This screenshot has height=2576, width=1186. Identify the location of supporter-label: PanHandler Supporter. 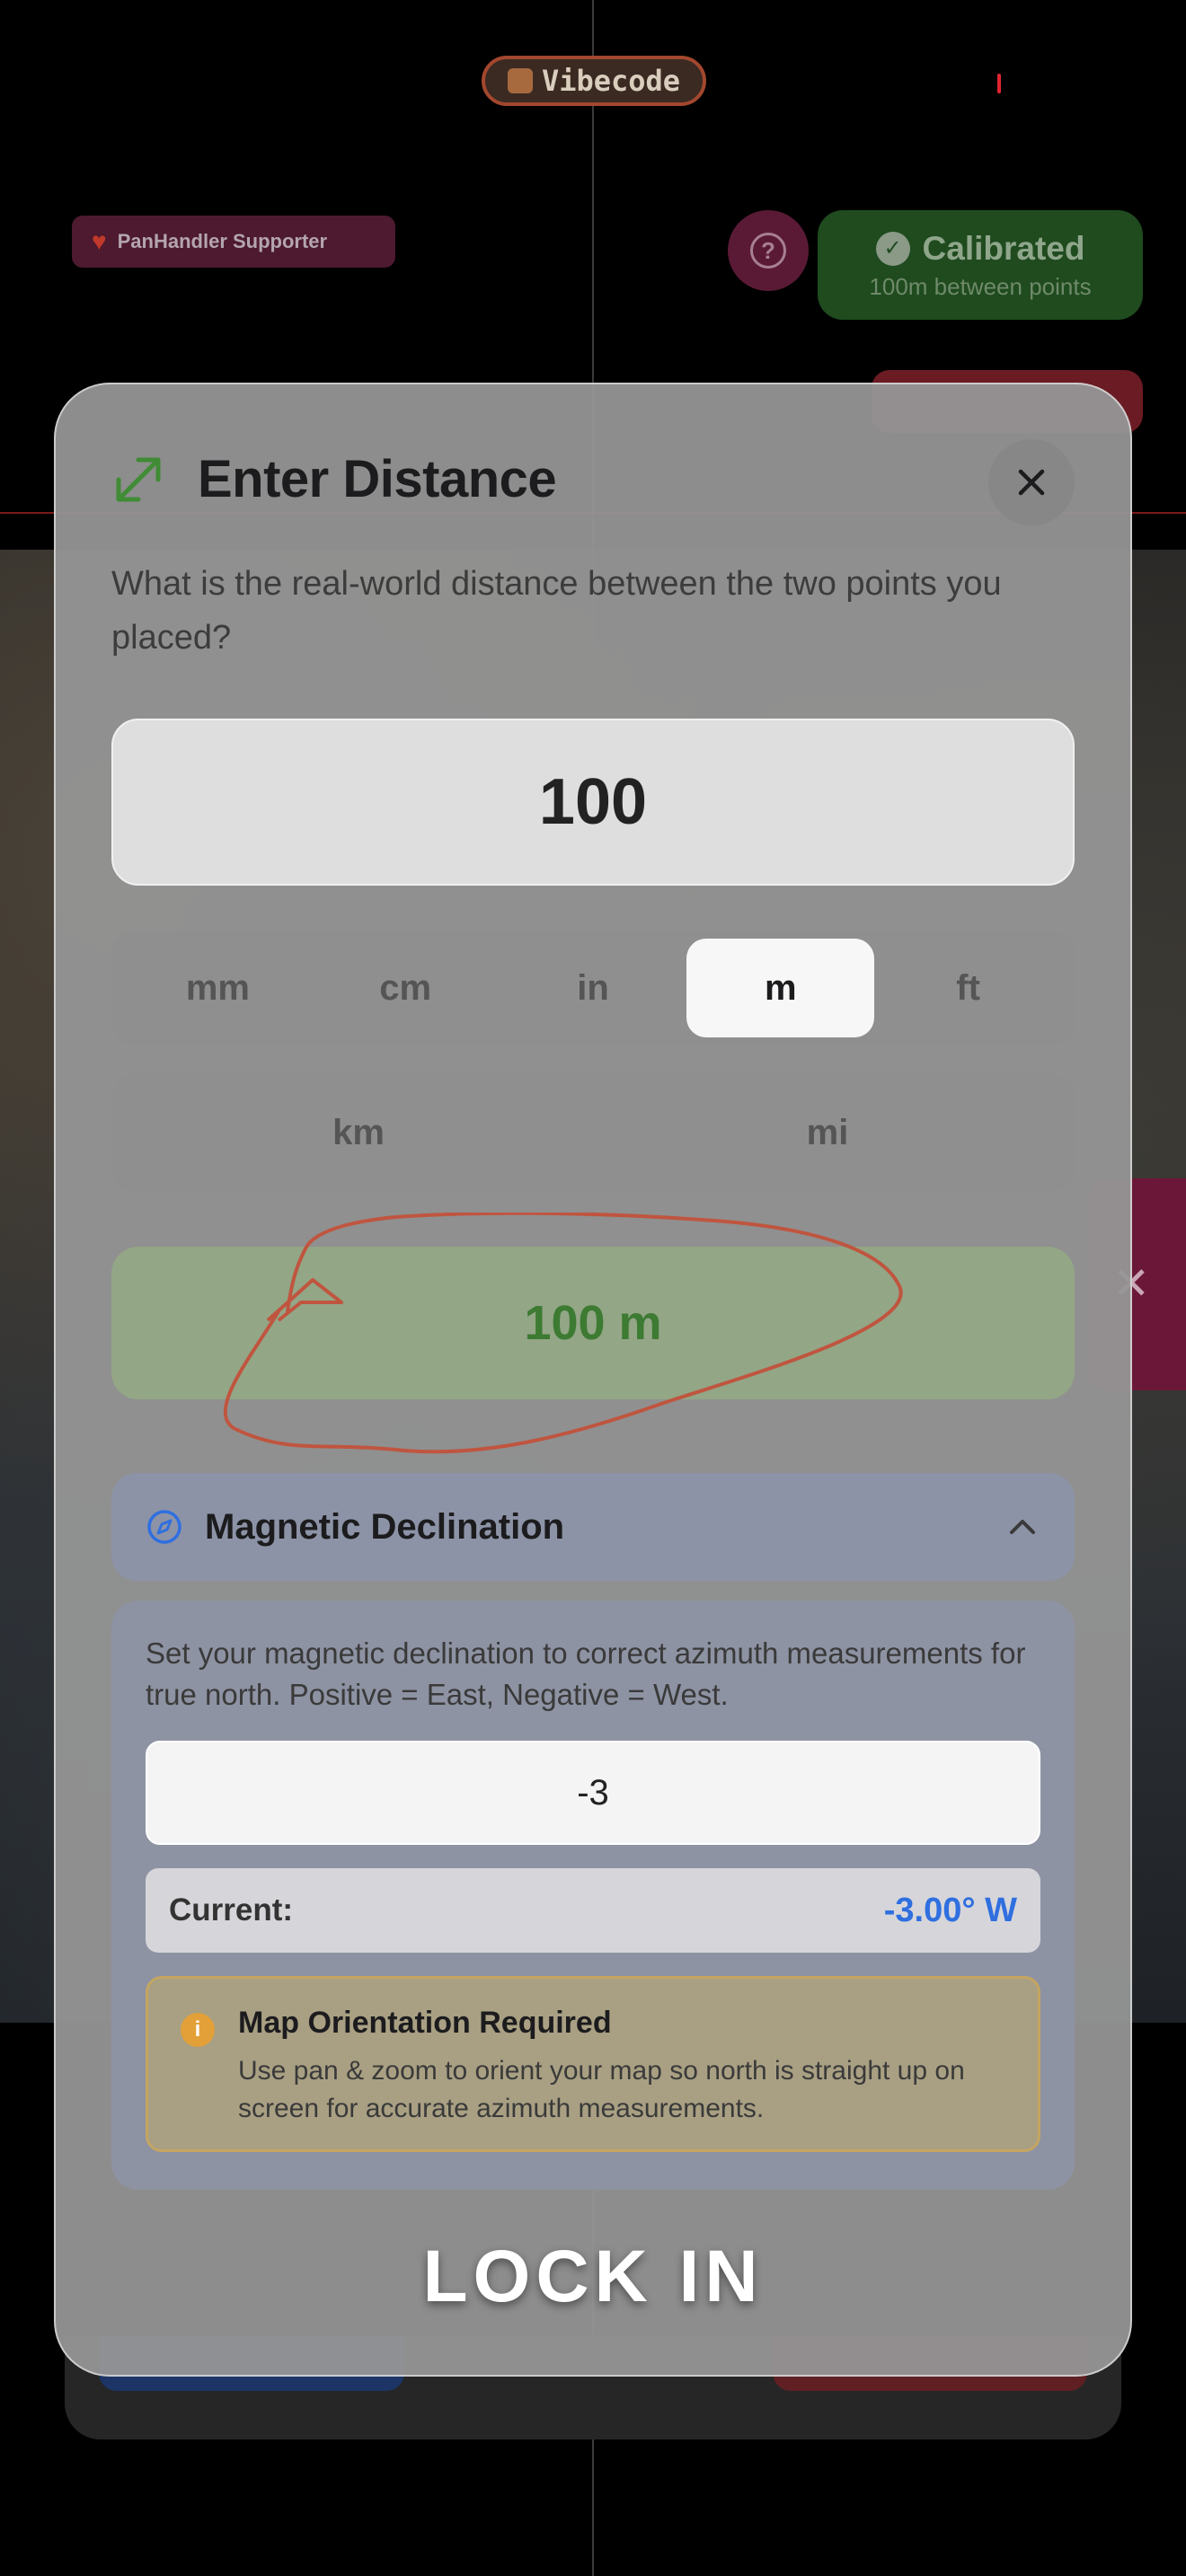
(222, 241).